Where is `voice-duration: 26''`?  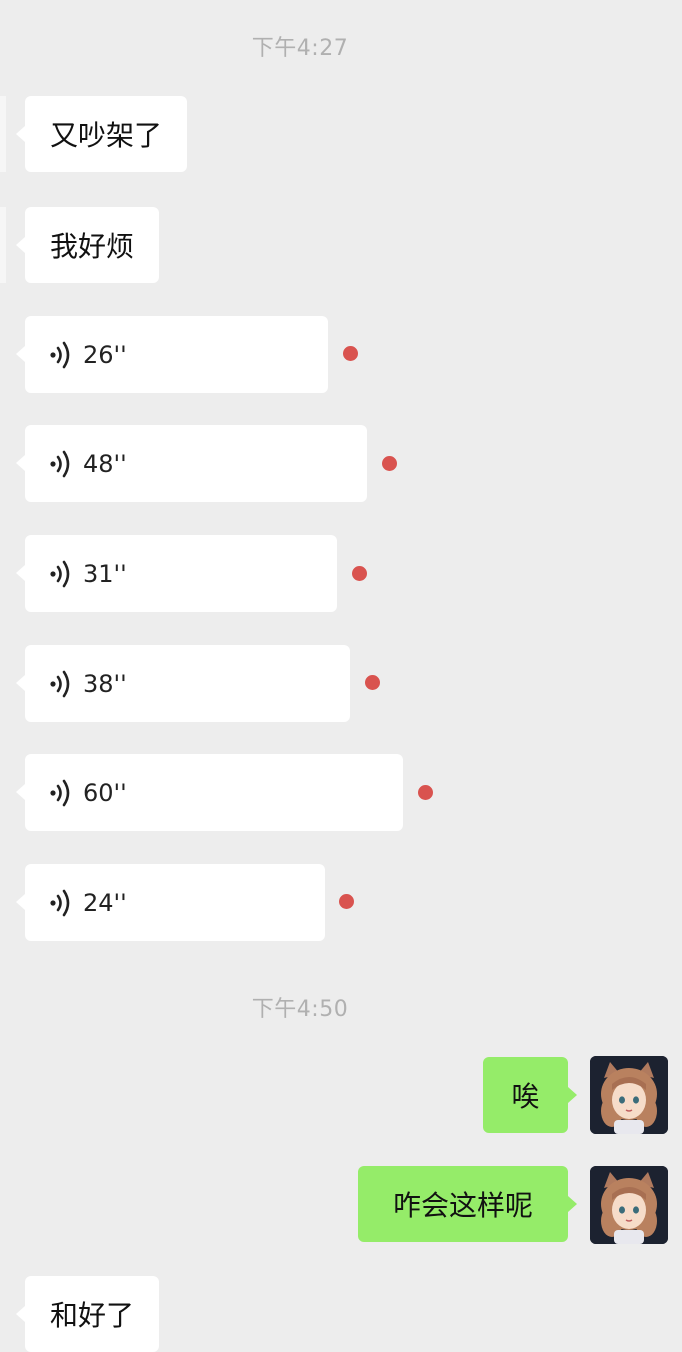 voice-duration: 26'' is located at coordinates (105, 354).